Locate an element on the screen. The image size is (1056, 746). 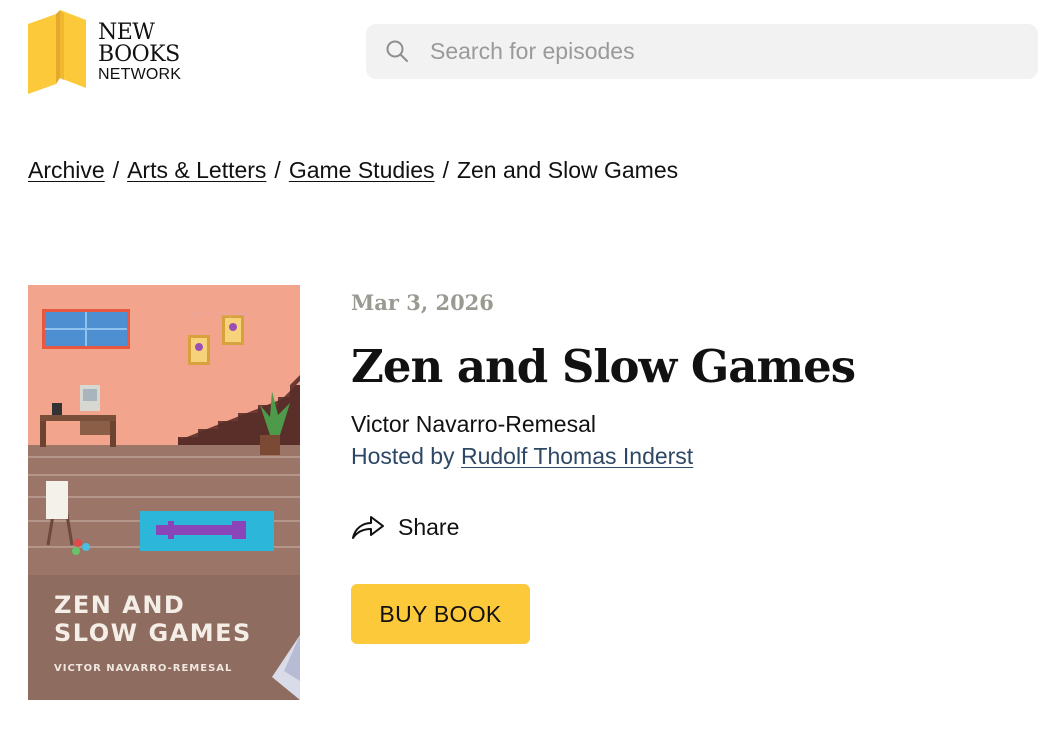
hosted-by: Hosted by Rudolf Thomas Inderst is located at coordinates (522, 456).